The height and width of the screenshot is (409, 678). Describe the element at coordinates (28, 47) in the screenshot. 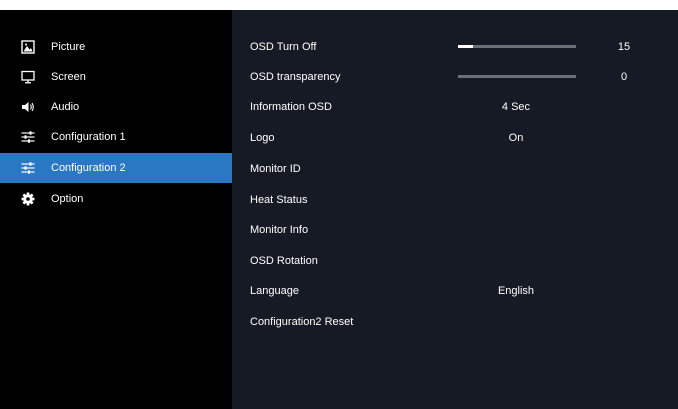

I see `picture-icon` at that location.